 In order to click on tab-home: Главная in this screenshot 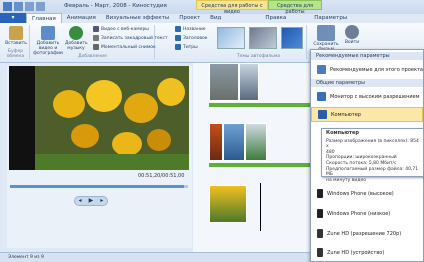, I will do `click(44, 18)`.